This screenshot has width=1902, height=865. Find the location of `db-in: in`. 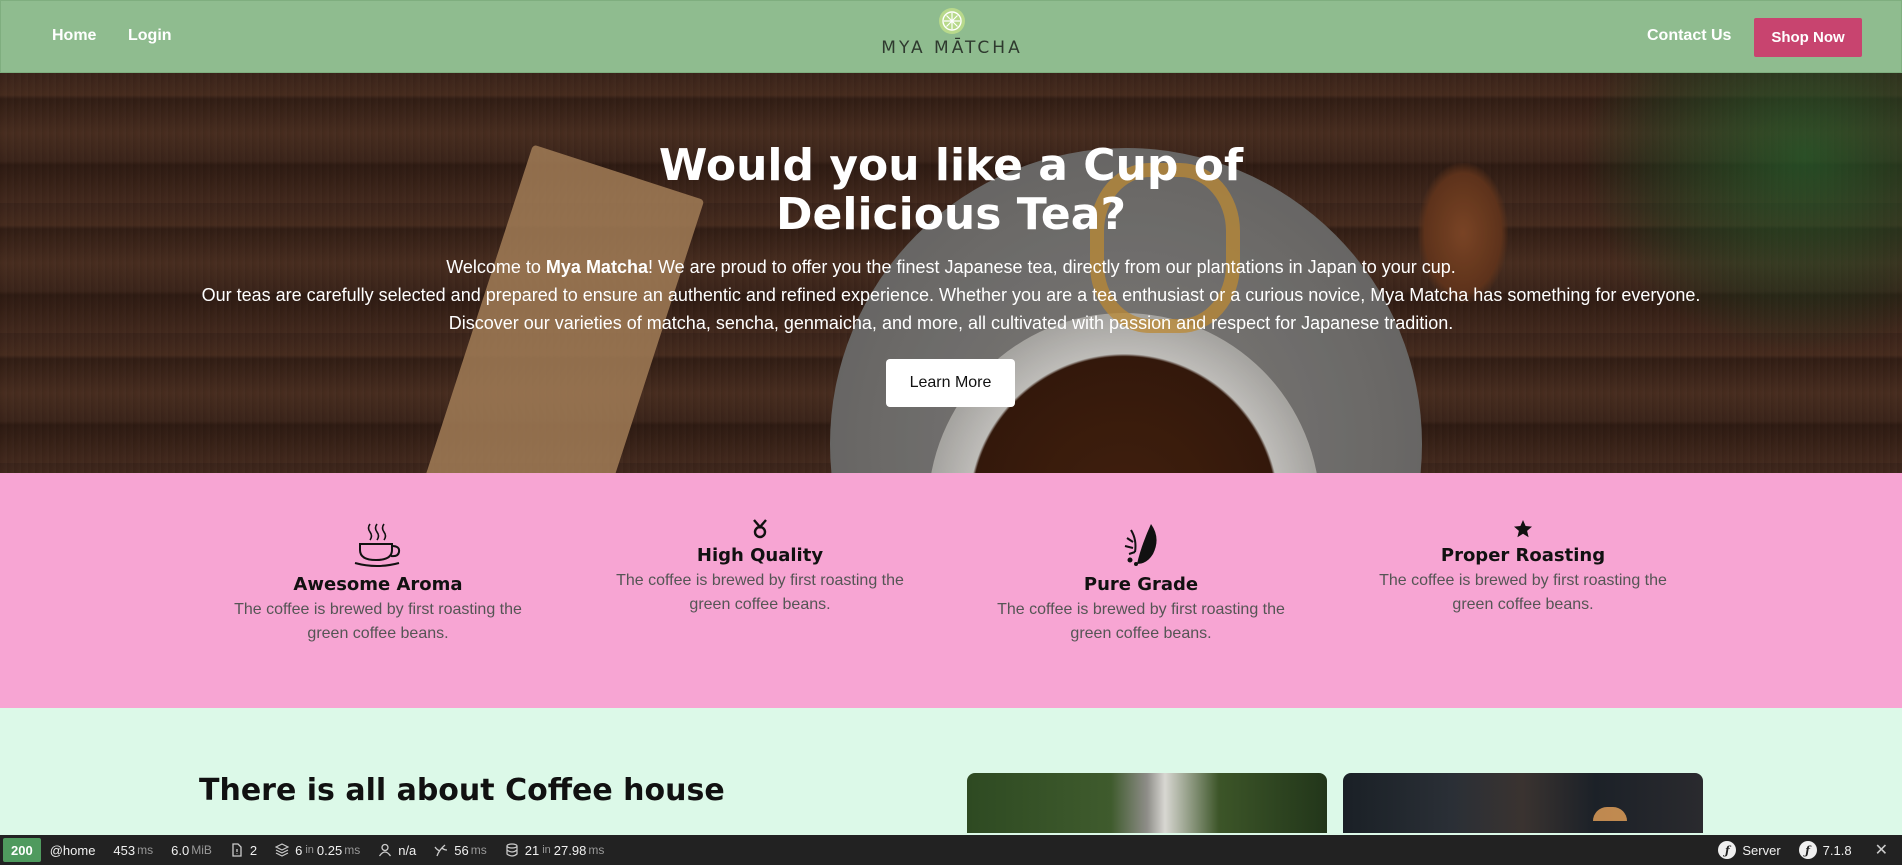

db-in: in is located at coordinates (546, 850).